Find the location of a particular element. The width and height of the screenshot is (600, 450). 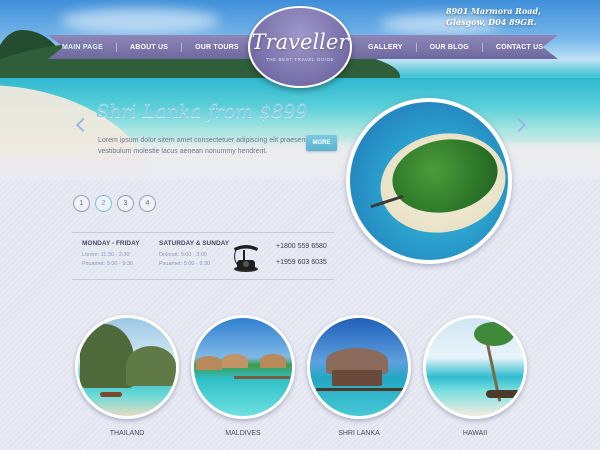

logo-title: Traveller is located at coordinates (300, 42).